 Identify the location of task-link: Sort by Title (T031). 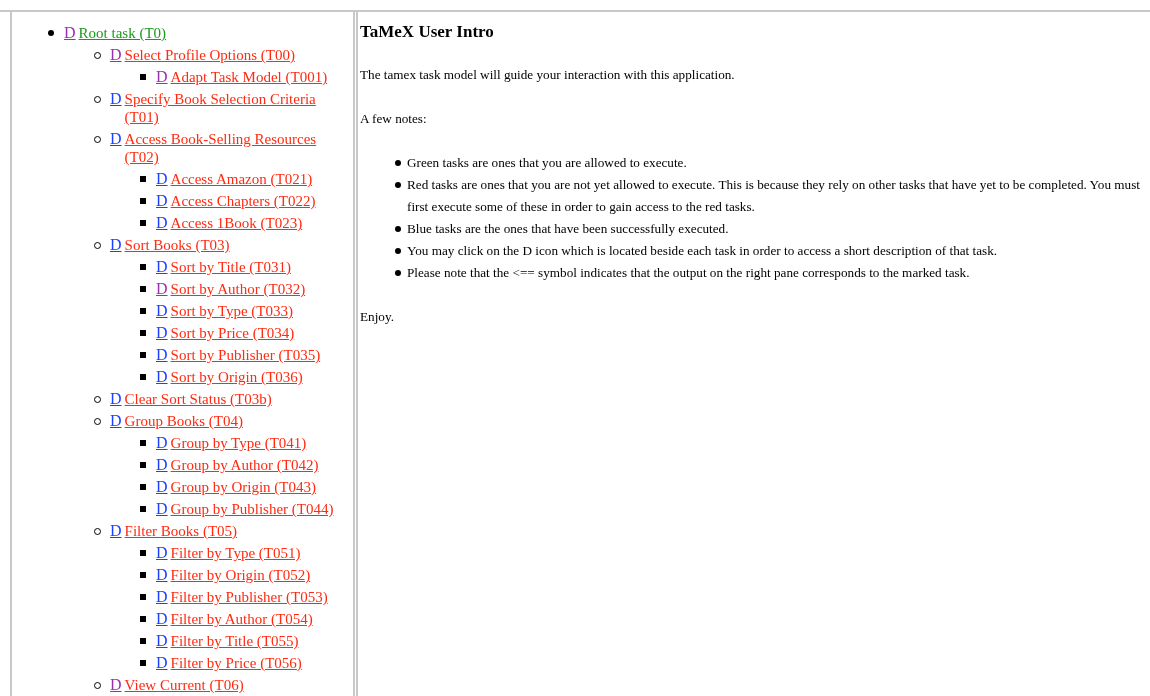
(230, 267).